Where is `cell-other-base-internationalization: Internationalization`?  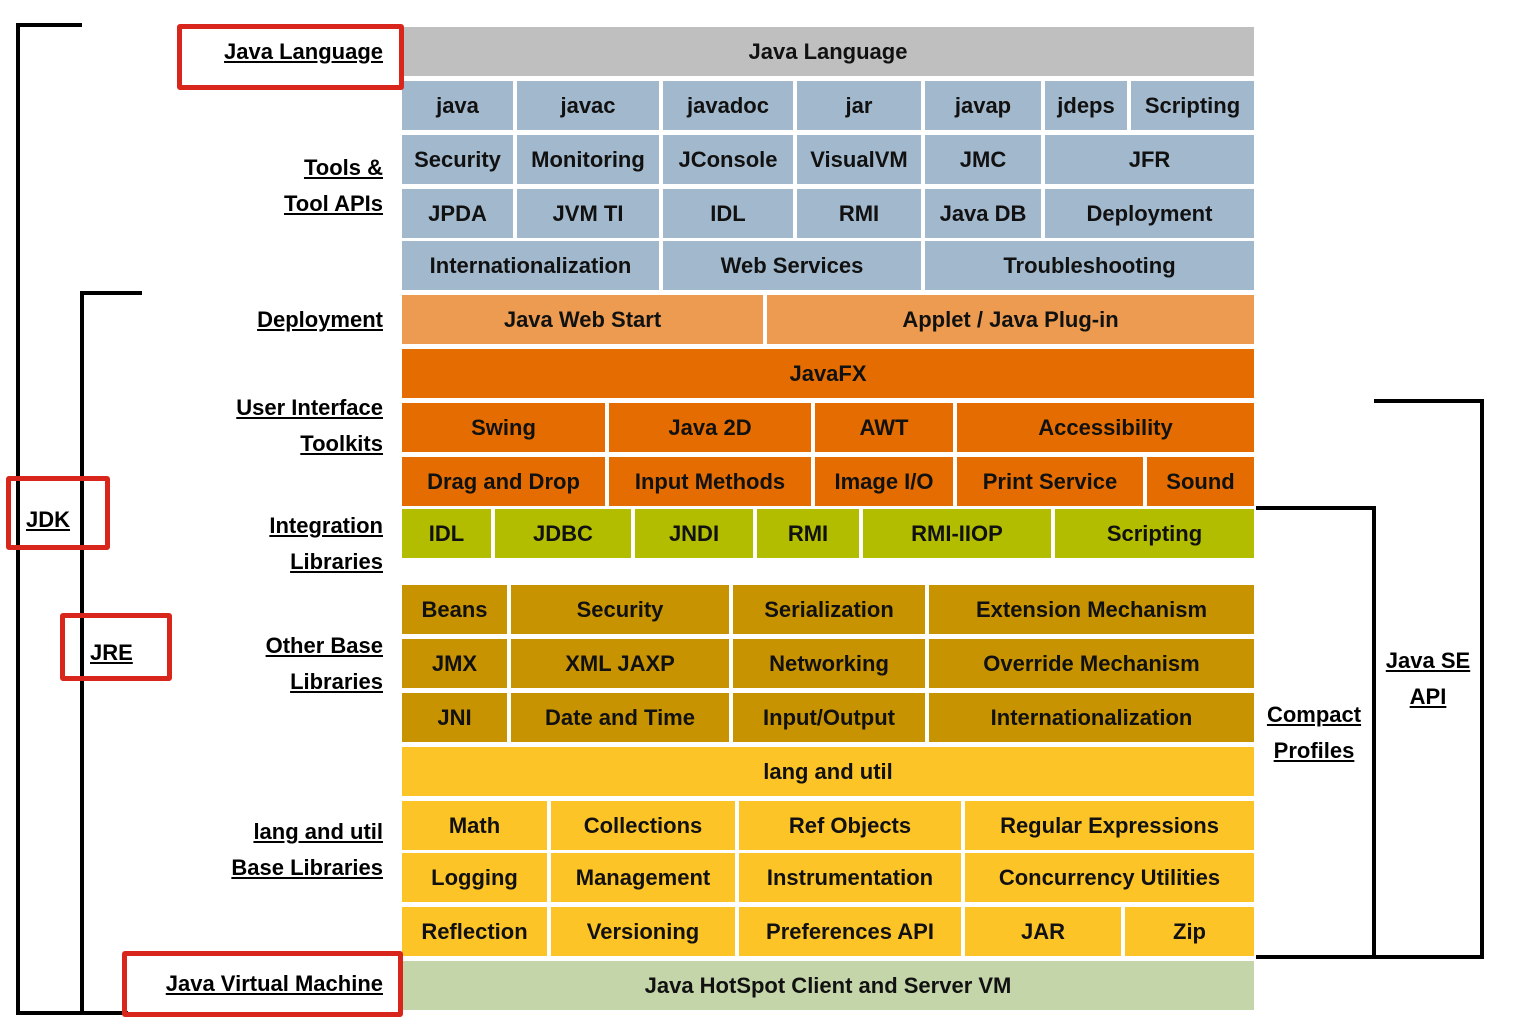
cell-other-base-internationalization: Internationalization is located at coordinates (1091, 717).